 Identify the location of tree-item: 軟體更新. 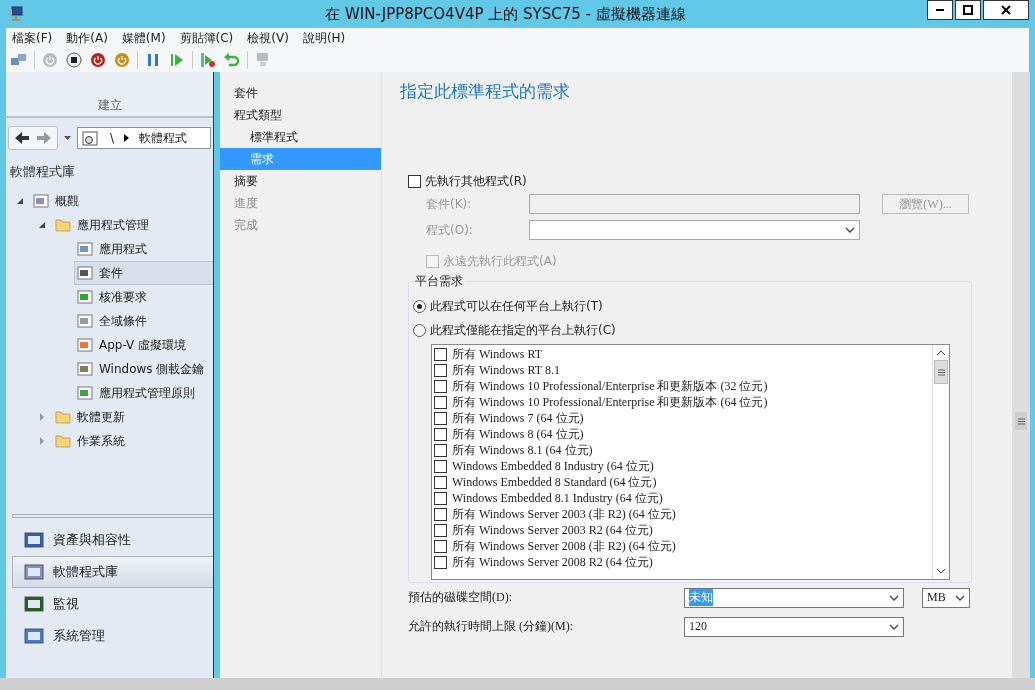
(132, 417).